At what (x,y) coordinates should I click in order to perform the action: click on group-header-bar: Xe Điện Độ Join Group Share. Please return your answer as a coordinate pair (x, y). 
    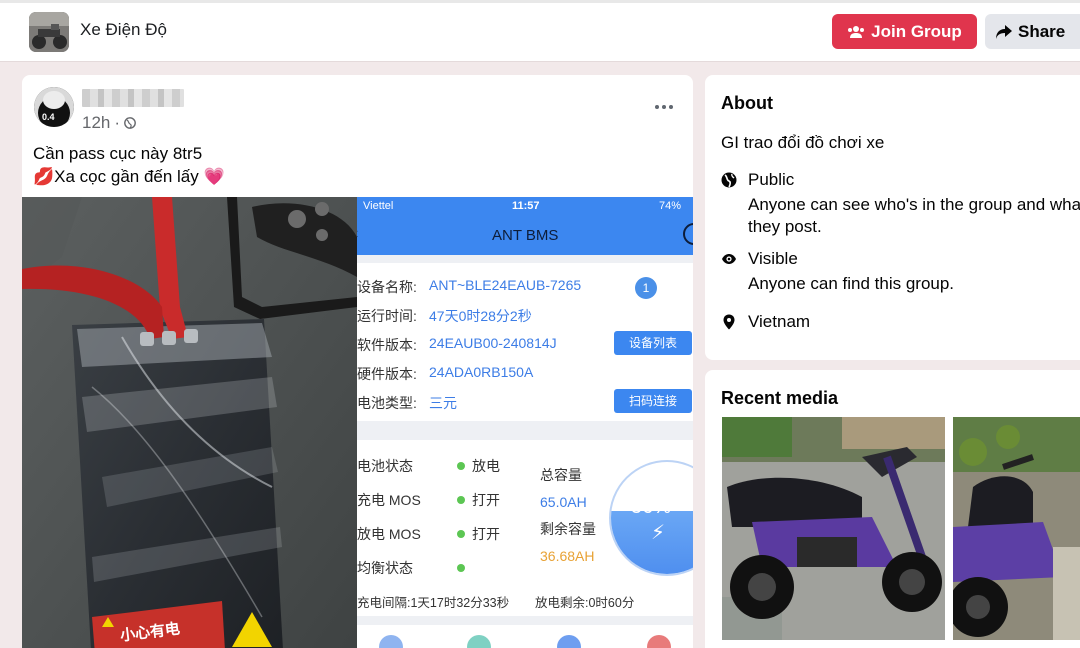
    Looking at the image, I should click on (540, 31).